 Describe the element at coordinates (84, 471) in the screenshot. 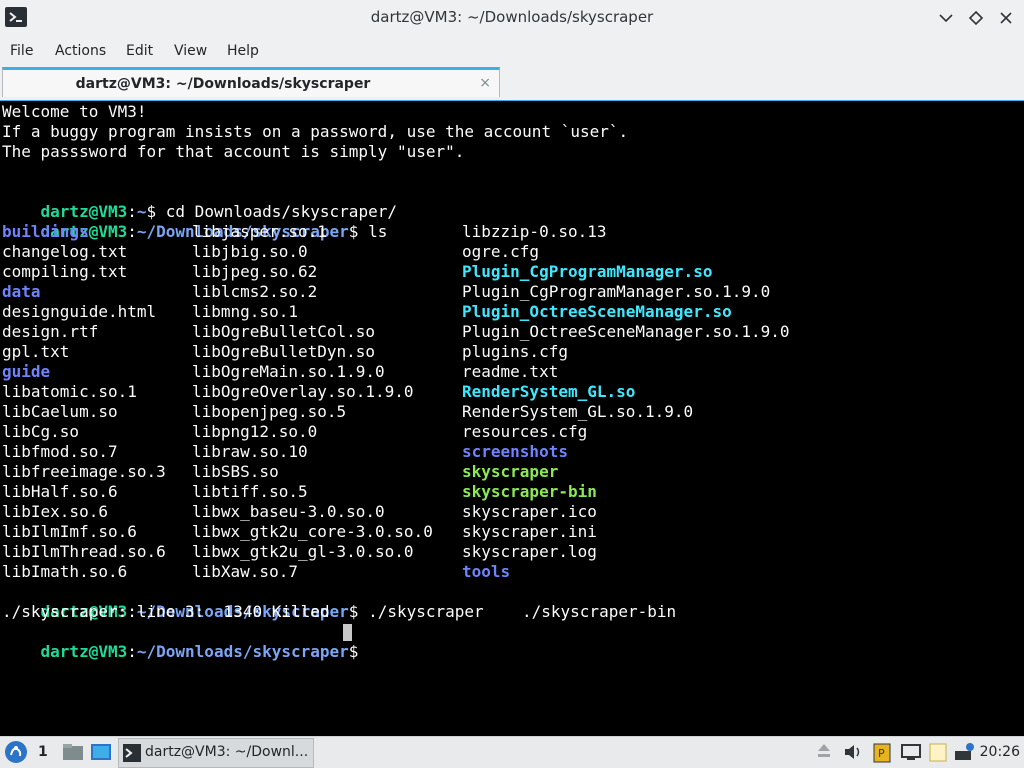

I see `ls-entry: libfreeimage.so.3` at that location.